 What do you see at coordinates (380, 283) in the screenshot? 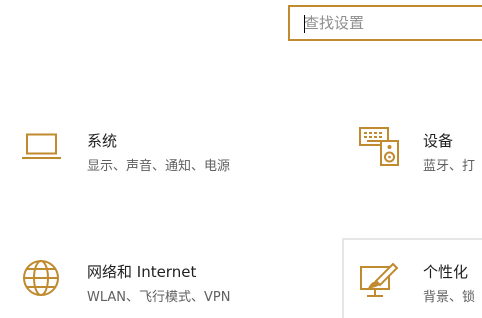
I see `paintbrush-icon` at bounding box center [380, 283].